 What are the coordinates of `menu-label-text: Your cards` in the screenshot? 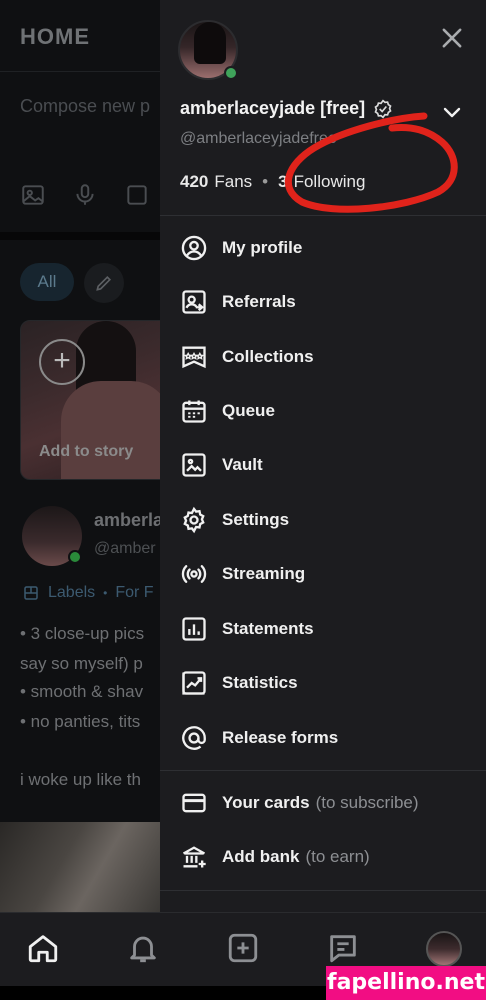 It's located at (266, 802).